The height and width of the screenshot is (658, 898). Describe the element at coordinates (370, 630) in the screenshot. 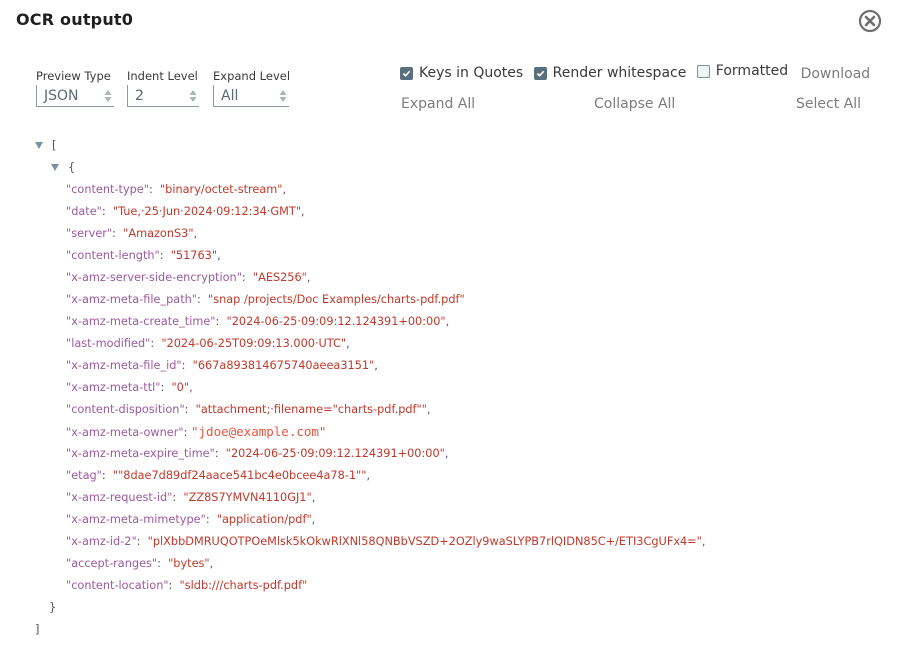

I see `array-close-line: ]` at that location.